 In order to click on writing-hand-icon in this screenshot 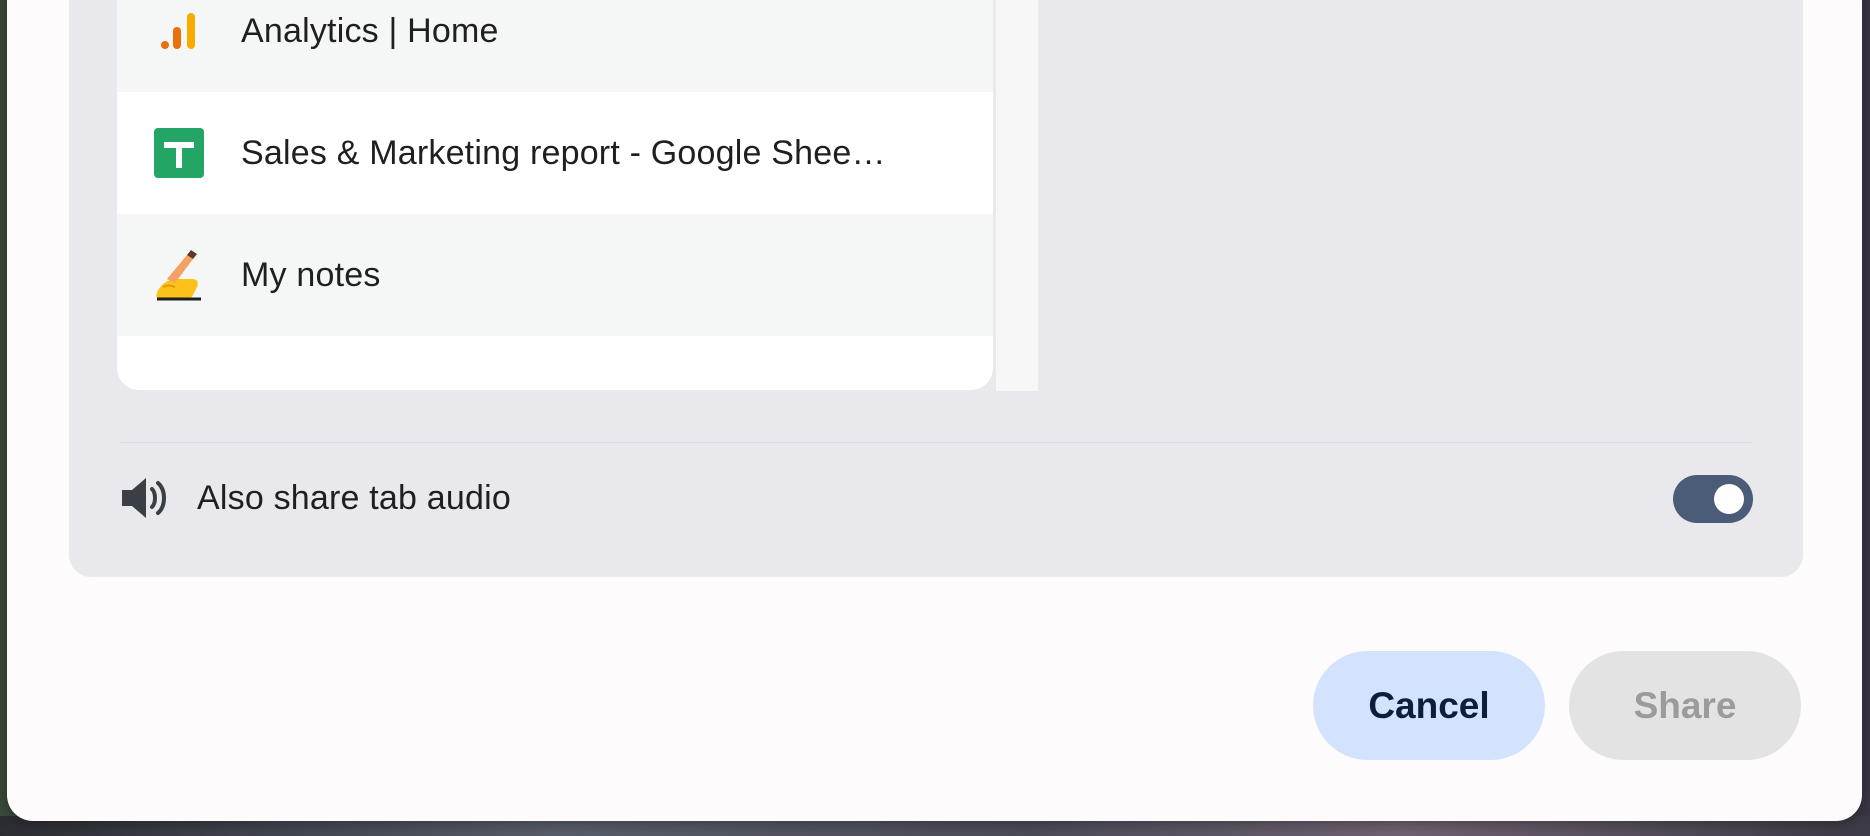, I will do `click(179, 275)`.